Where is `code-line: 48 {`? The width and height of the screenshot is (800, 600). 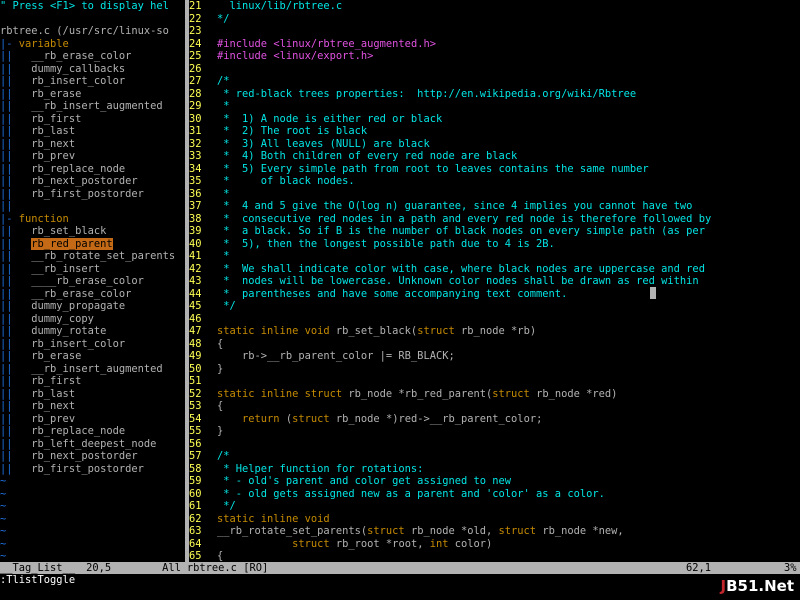 code-line: 48 { is located at coordinates (494, 344).